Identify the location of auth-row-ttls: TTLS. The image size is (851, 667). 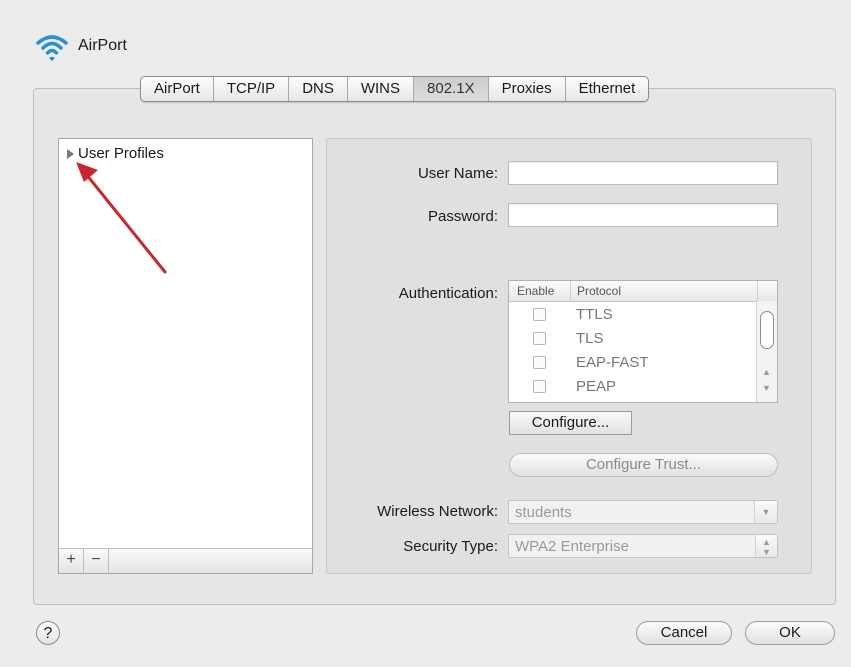
(633, 315).